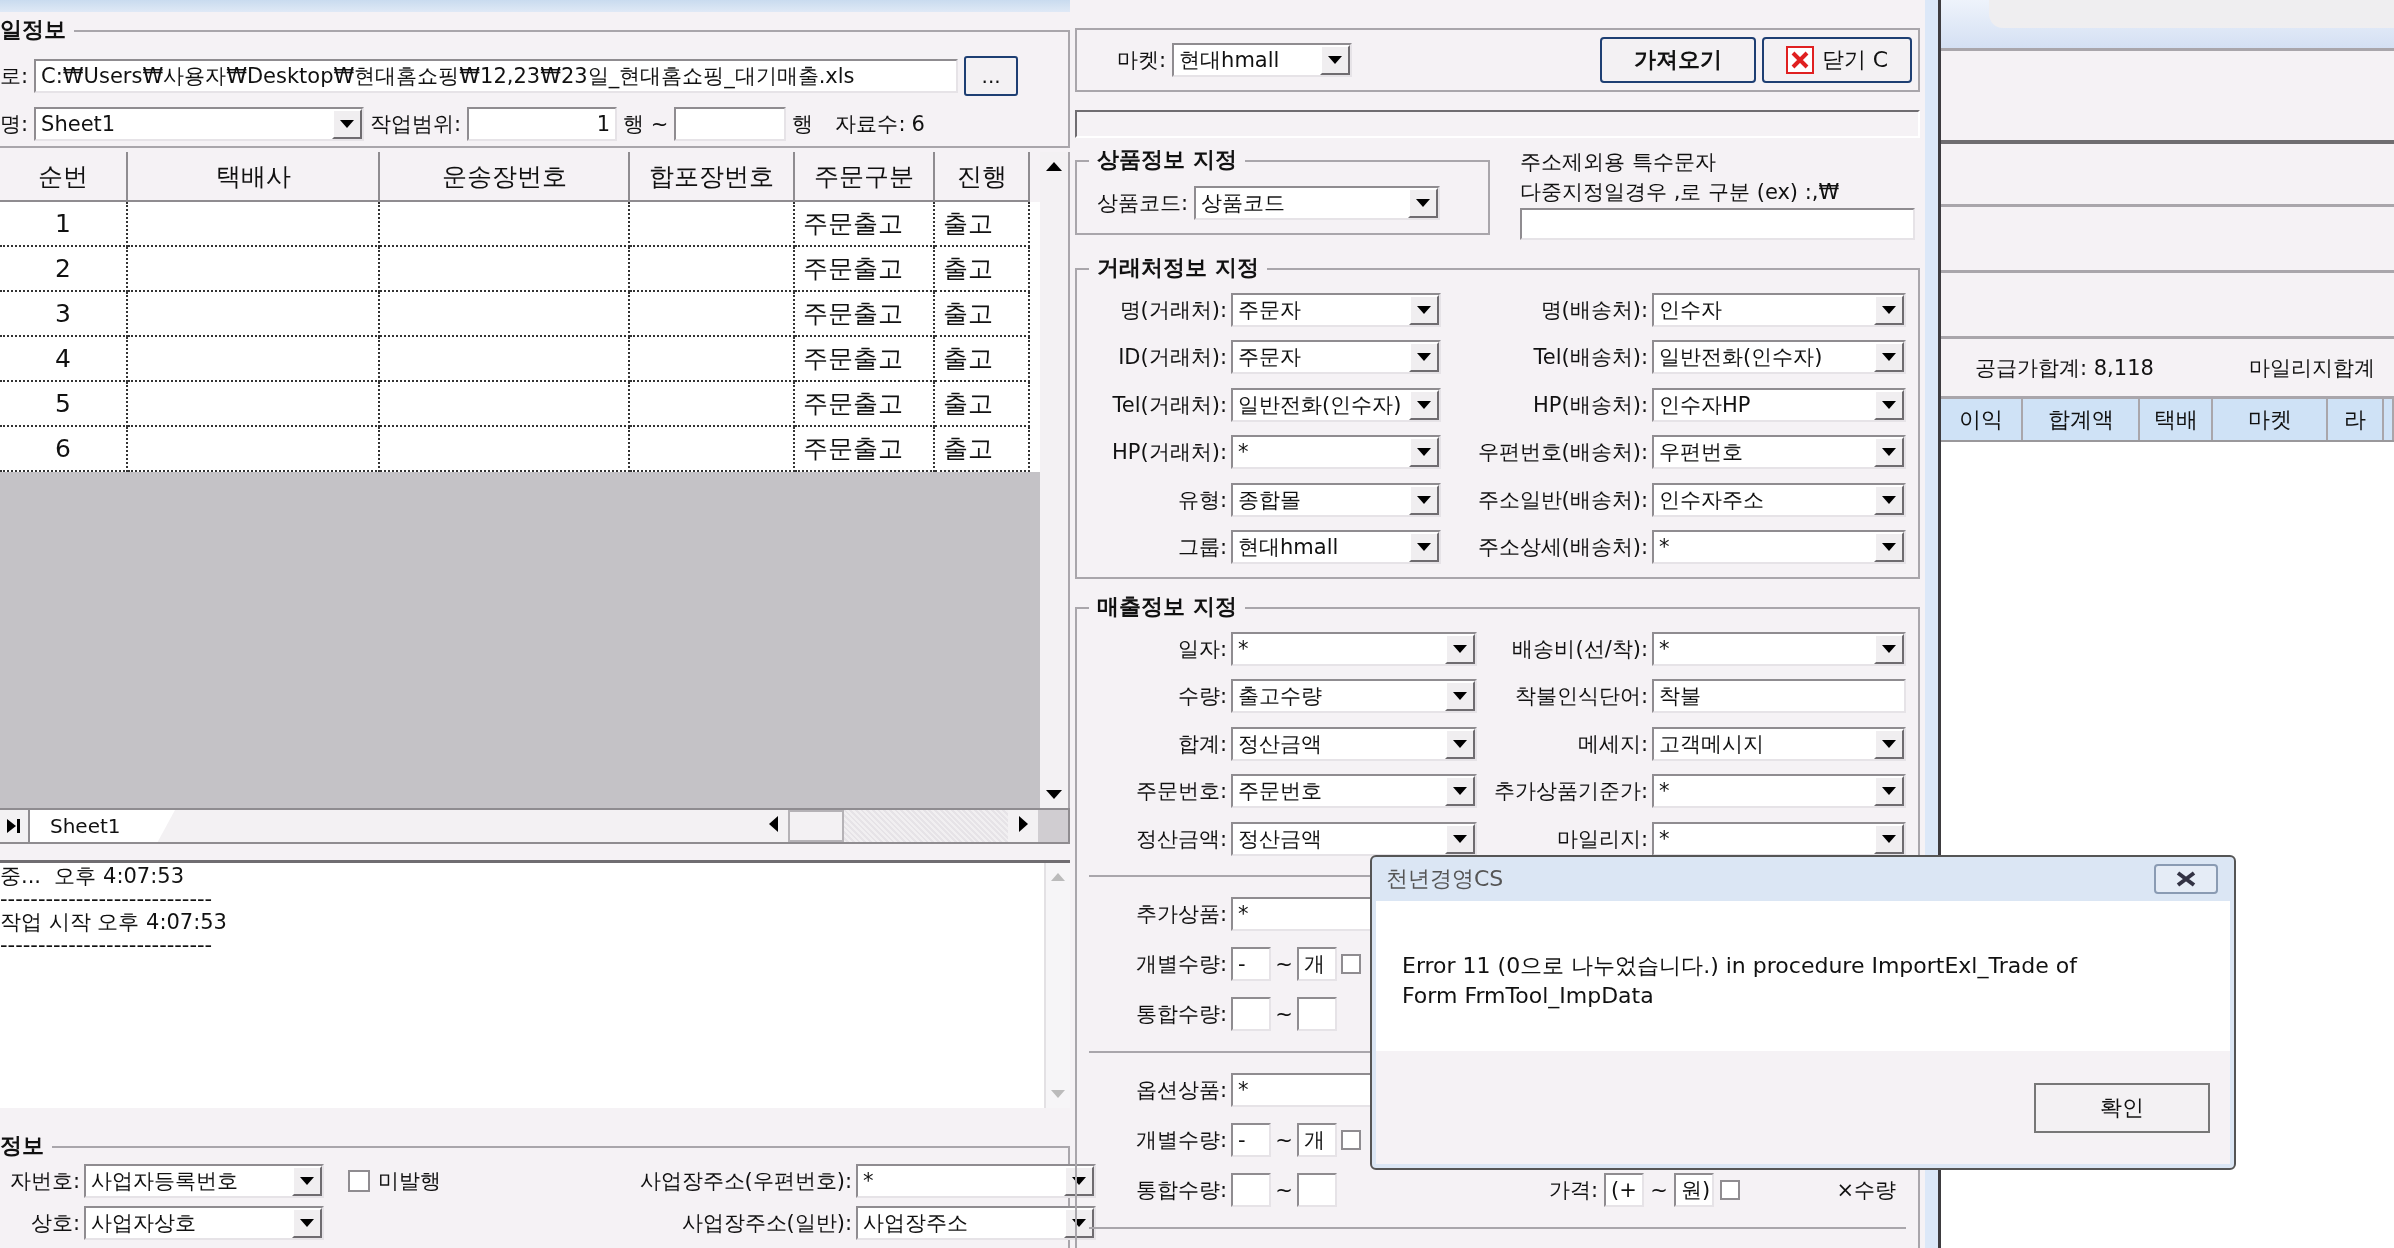 Image resolution: width=2394 pixels, height=1248 pixels. Describe the element at coordinates (496, 76) in the screenshot. I see `input-field: C:₩Users₩사용자₩Desktop₩현대홈쇼핑₩12,23₩23일_현대홈쇼핑_대기매출.xls` at that location.